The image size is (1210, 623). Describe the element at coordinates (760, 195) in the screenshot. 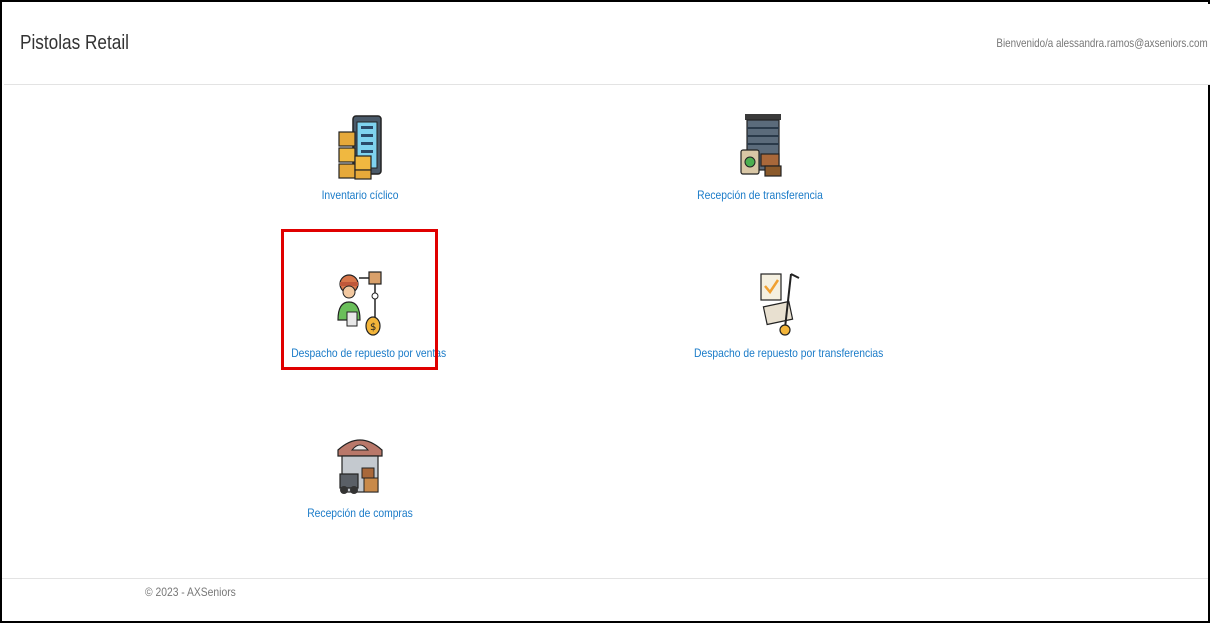

I see `tile-label: Recepción de transferencia` at that location.